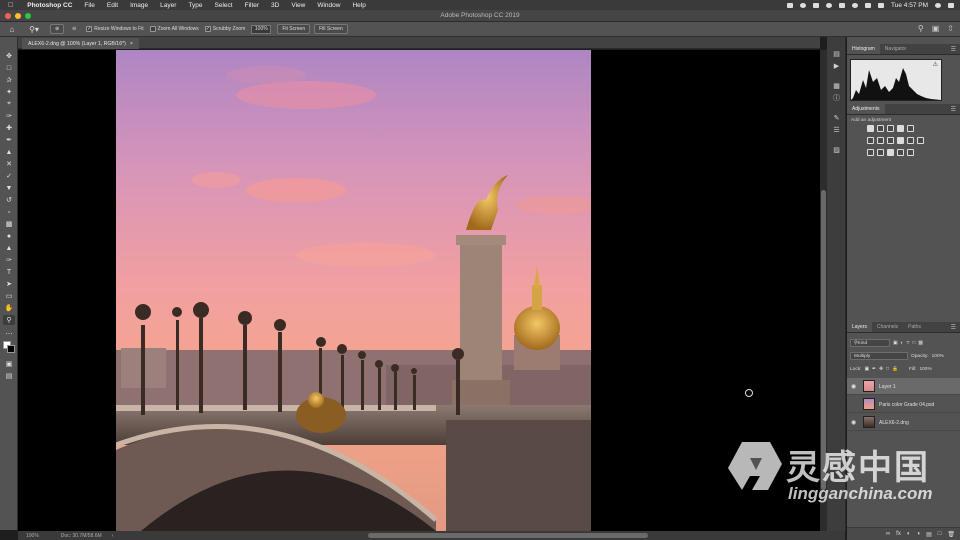 The image size is (960, 540). What do you see at coordinates (11, 349) in the screenshot?
I see `background-color-swatch` at bounding box center [11, 349].